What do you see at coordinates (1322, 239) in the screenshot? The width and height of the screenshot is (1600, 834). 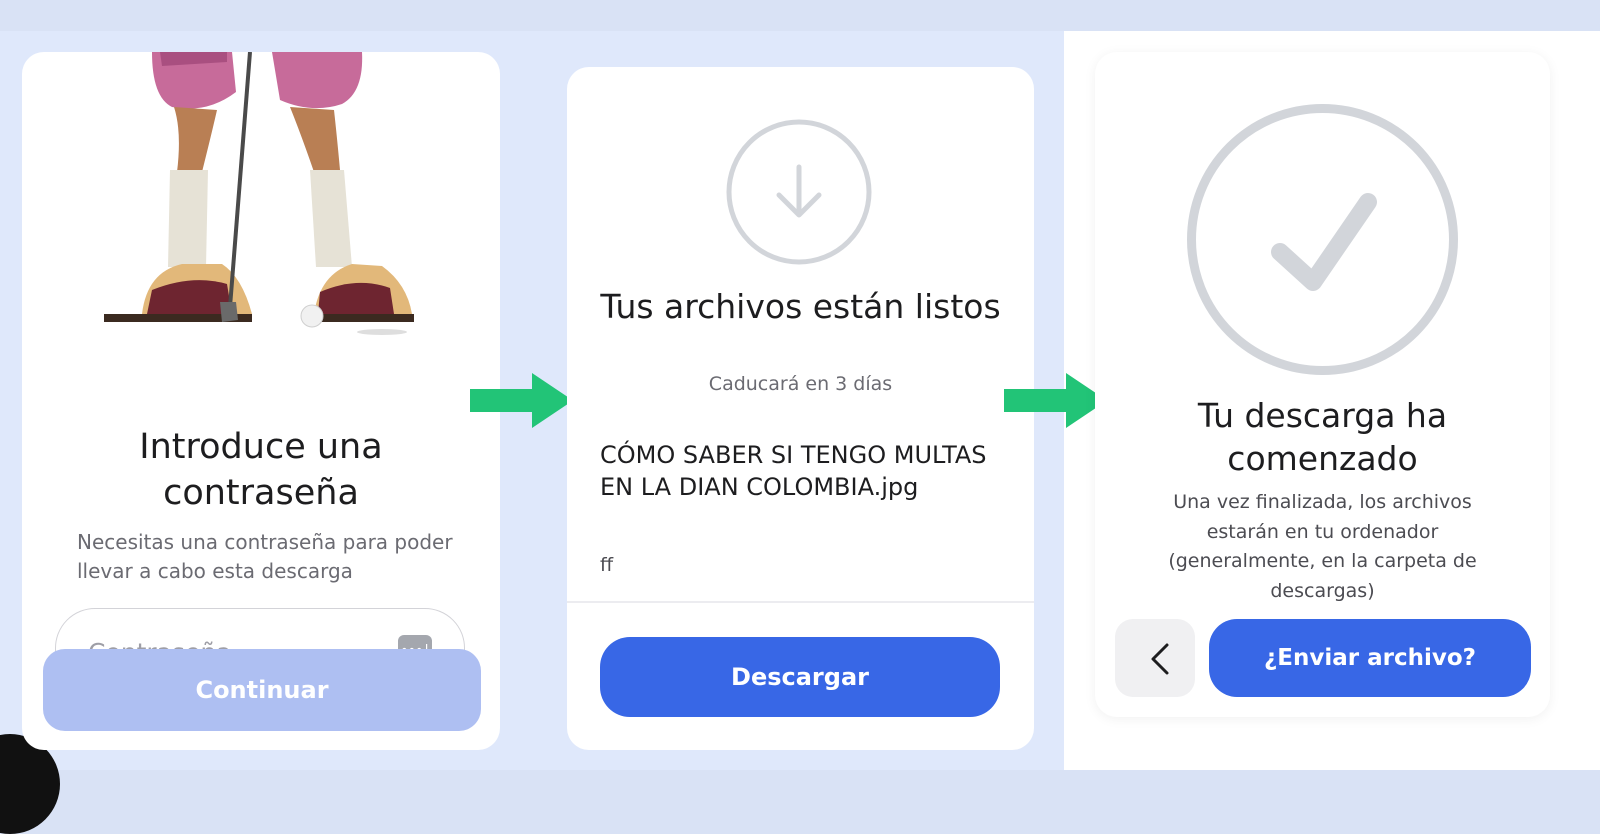 I see `checkmark-icon` at bounding box center [1322, 239].